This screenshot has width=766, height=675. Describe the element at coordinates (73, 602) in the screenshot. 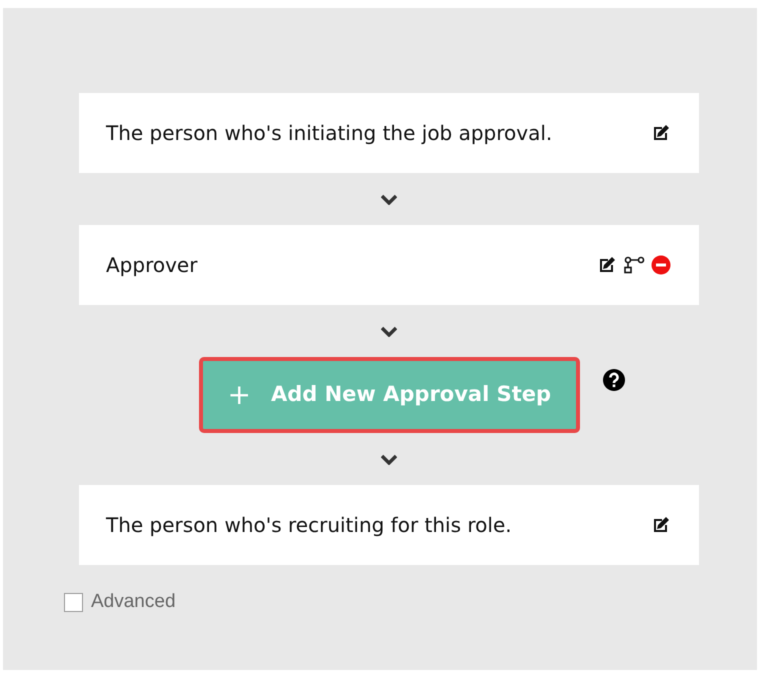

I see `advanced-checkbox` at that location.